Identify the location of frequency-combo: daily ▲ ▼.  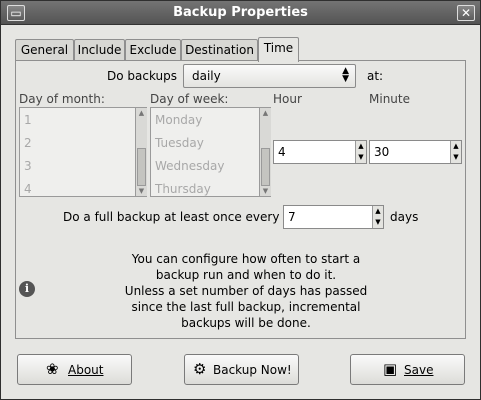
(269, 76).